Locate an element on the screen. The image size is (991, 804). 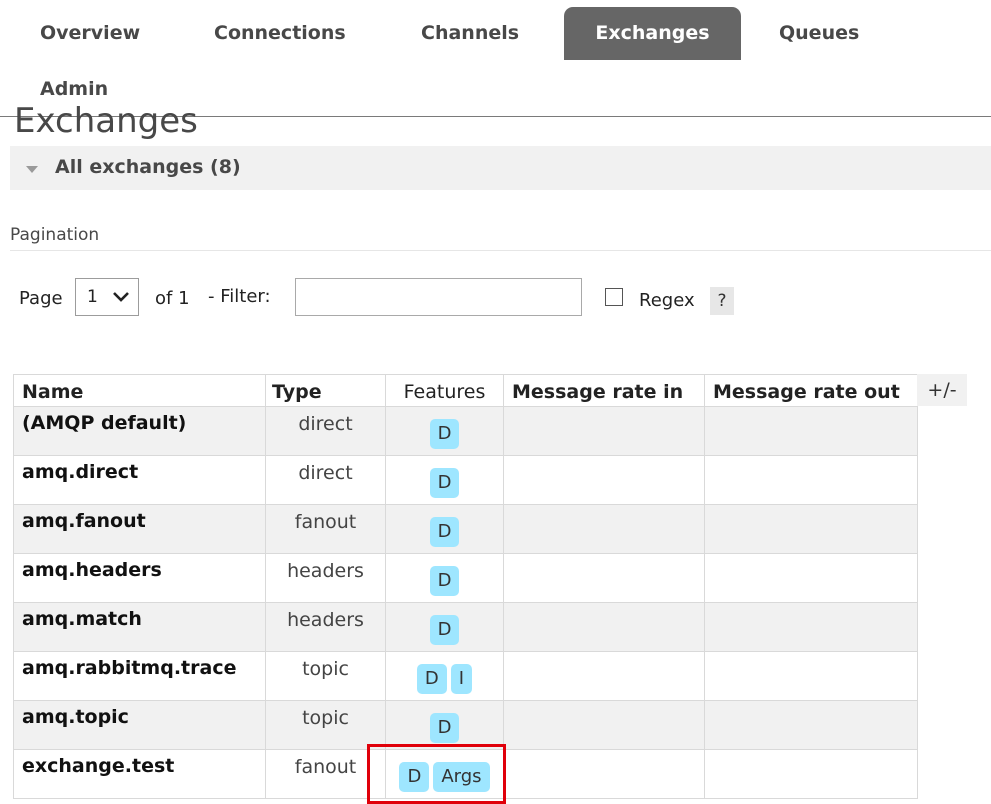
exchange-name-link: (AMQP default) is located at coordinates (139, 431).